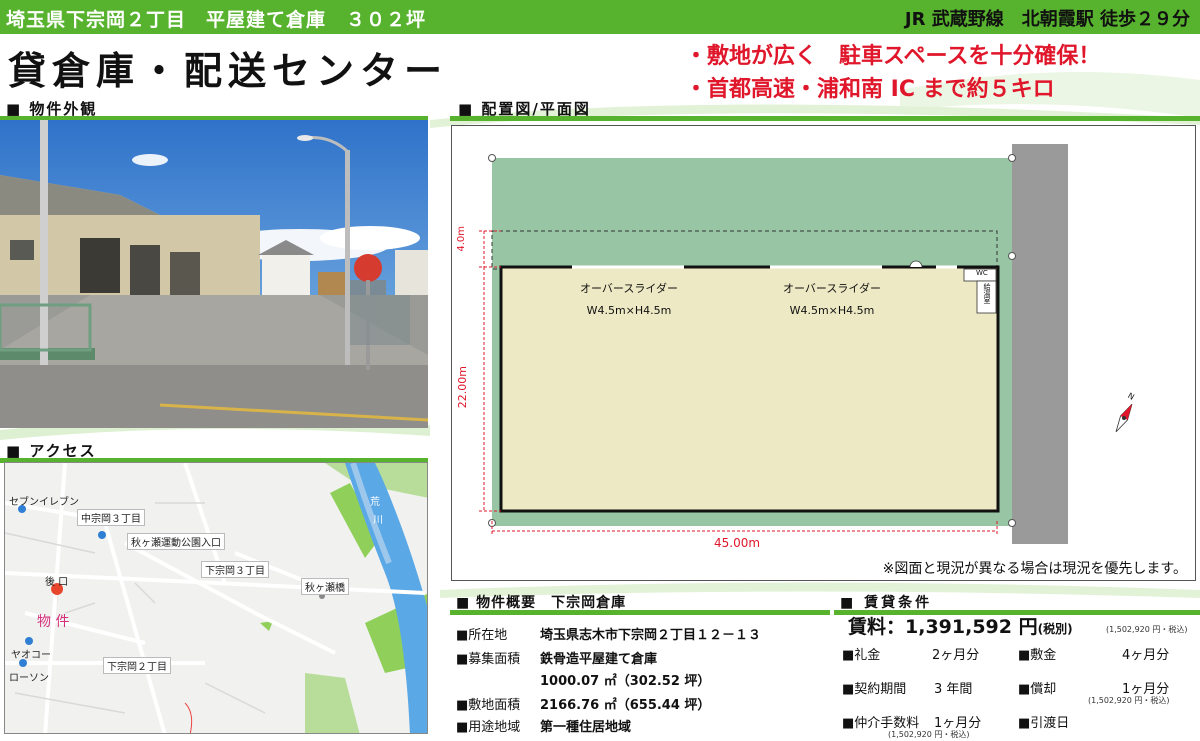 The image size is (1200, 741). I want to click on rent: 賃料：1,391,592 円(税別), so click(960, 625).